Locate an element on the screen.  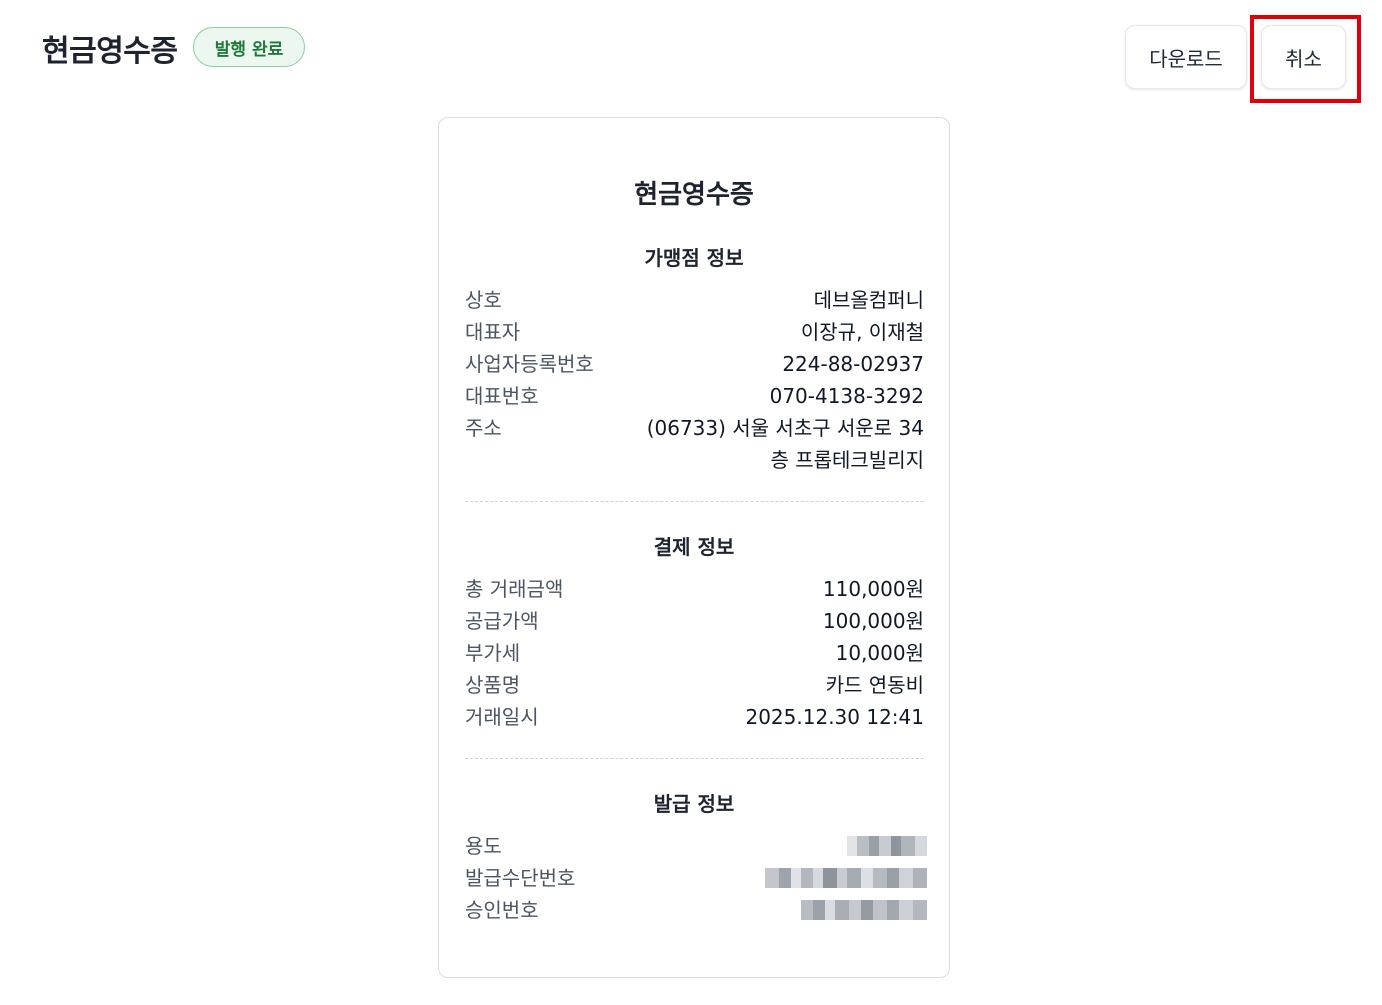
row-value: (06733) 서울 서초구 서운로 34층 프롭테크빌리지 is located at coordinates (785, 444).